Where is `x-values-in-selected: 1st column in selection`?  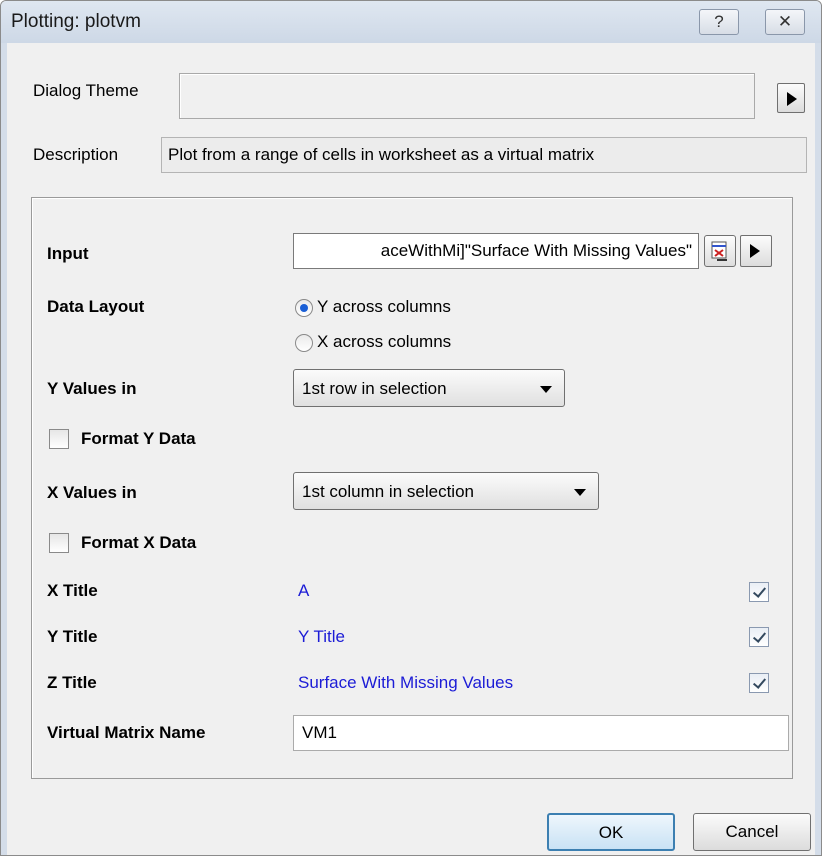 x-values-in-selected: 1st column in selection is located at coordinates (388, 491).